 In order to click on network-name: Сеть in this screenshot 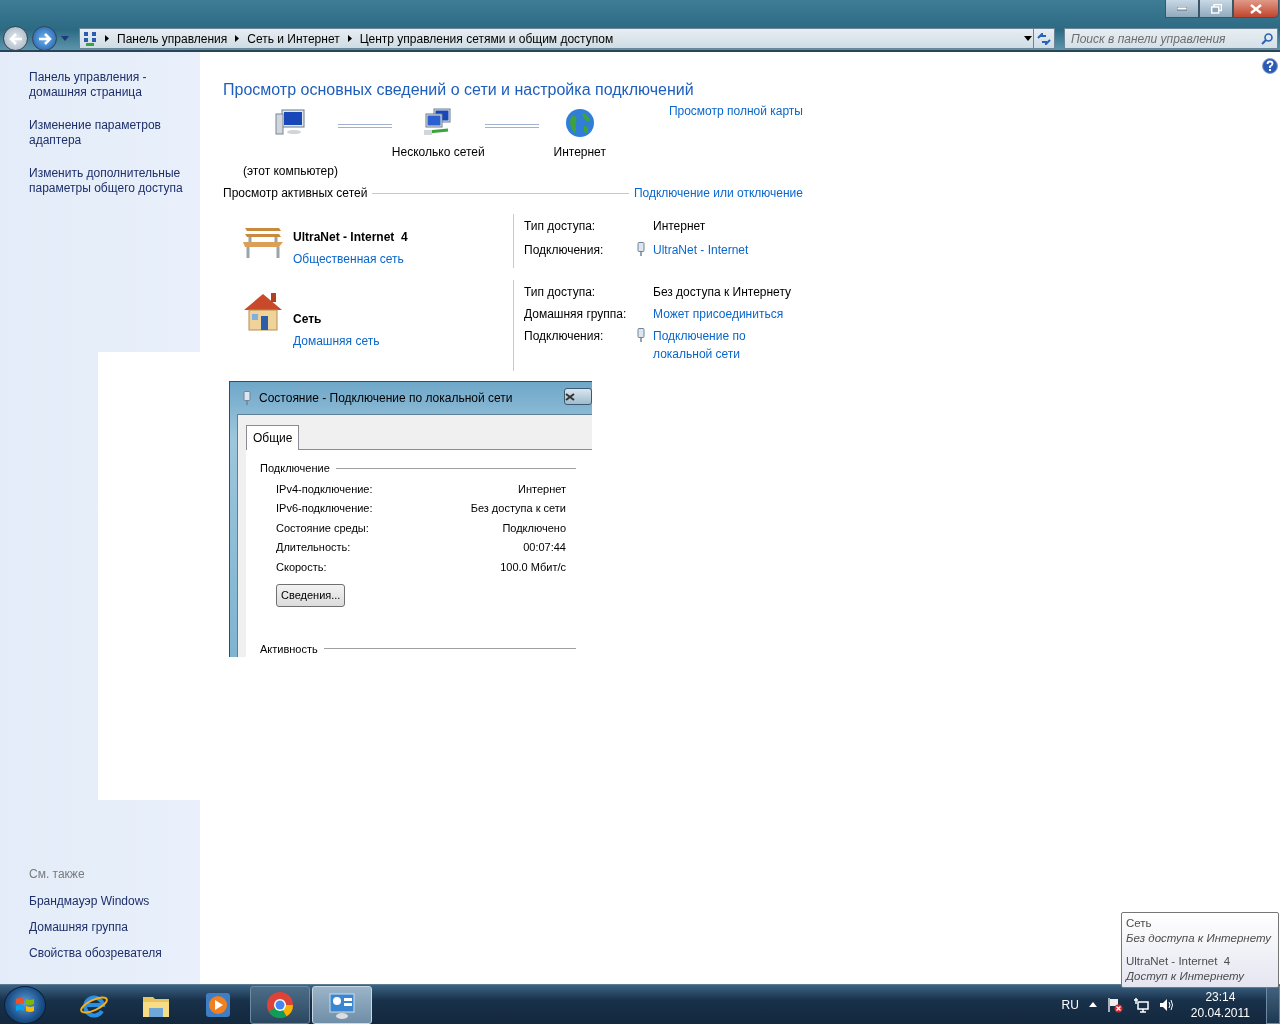, I will do `click(308, 319)`.